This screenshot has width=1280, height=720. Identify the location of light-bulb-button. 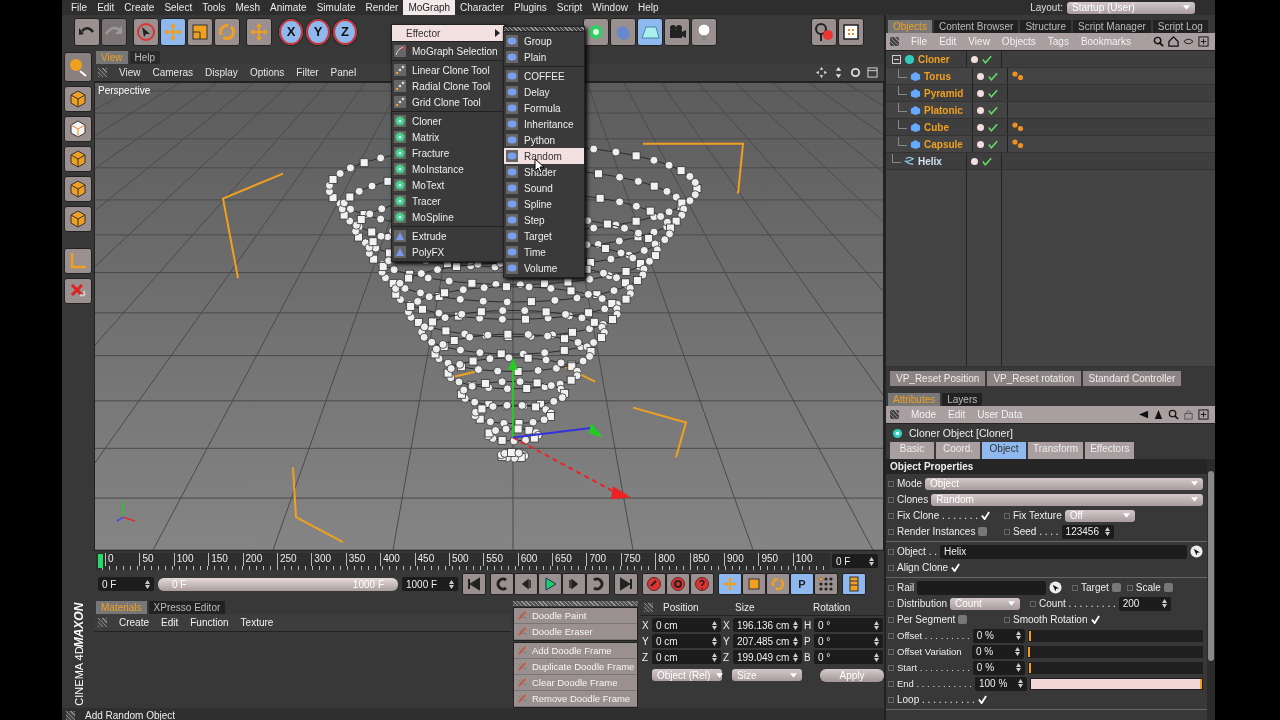
(704, 31).